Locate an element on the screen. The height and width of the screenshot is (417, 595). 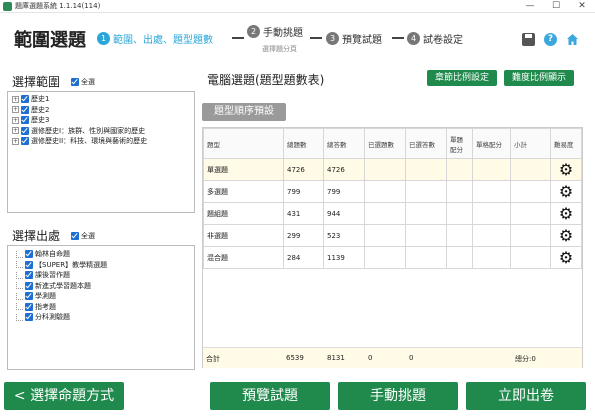
step-2-label: 手動挑題 is located at coordinates (283, 33).